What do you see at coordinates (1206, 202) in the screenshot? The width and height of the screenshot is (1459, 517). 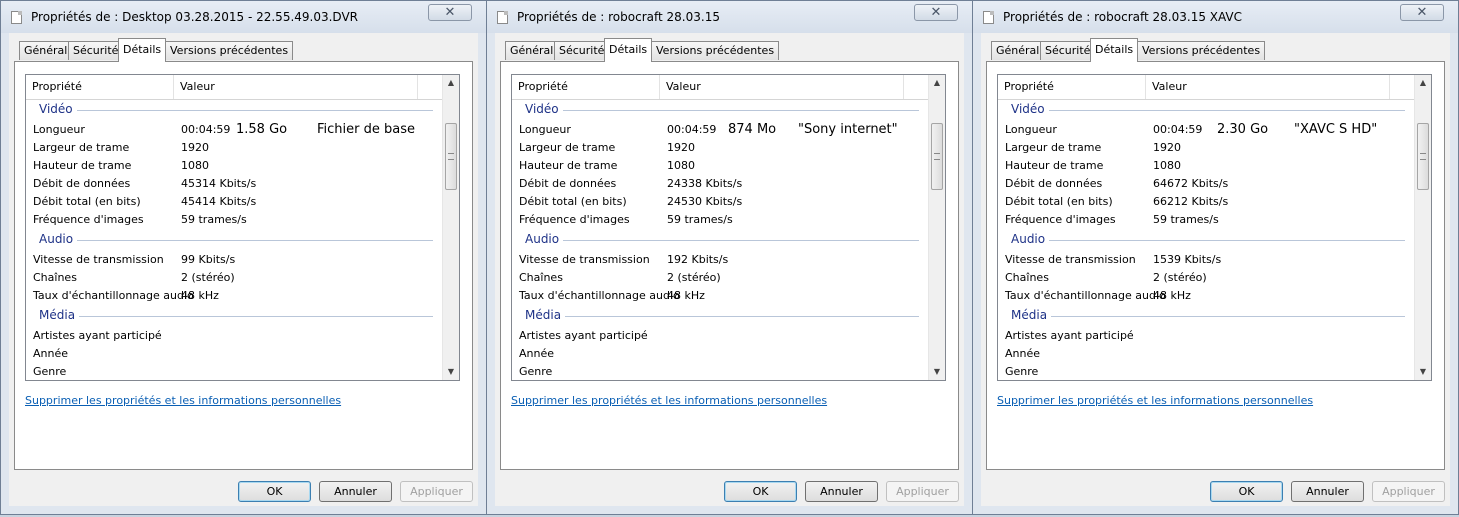 I see `row-total-bitrate: Débit total (en bits) 66212 Kbits/s` at bounding box center [1206, 202].